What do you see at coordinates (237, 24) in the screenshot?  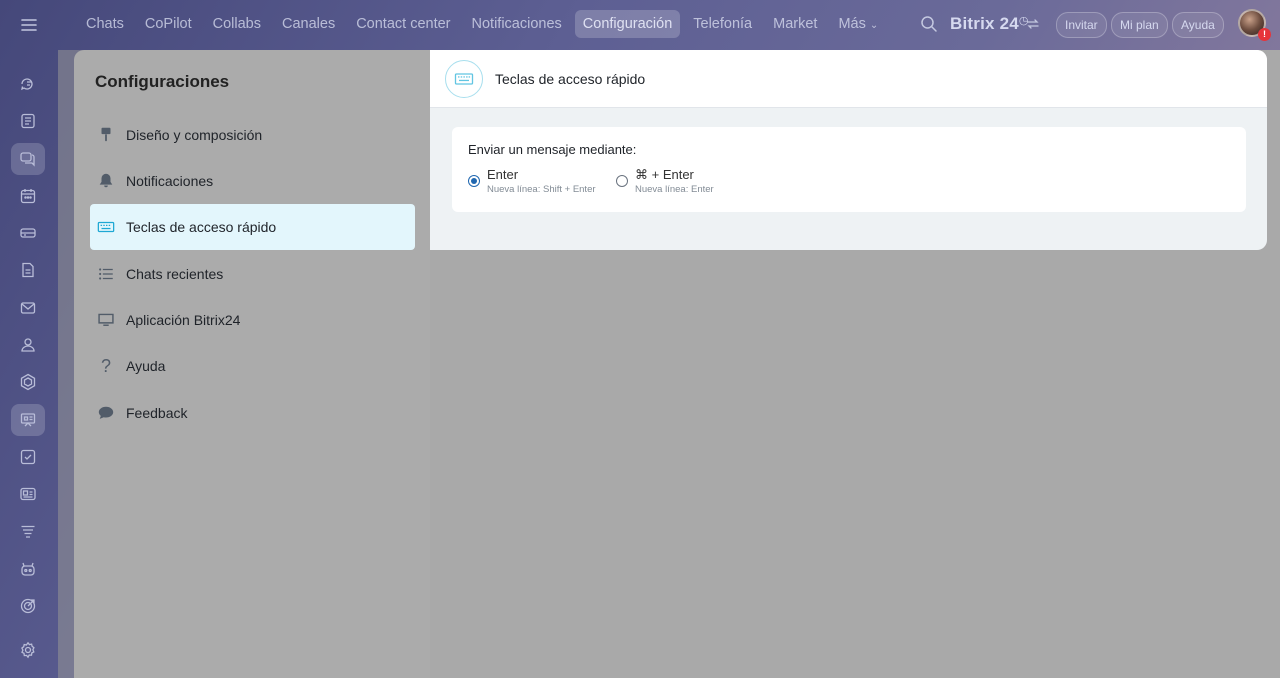 I see `nav-collabs: Collabs` at bounding box center [237, 24].